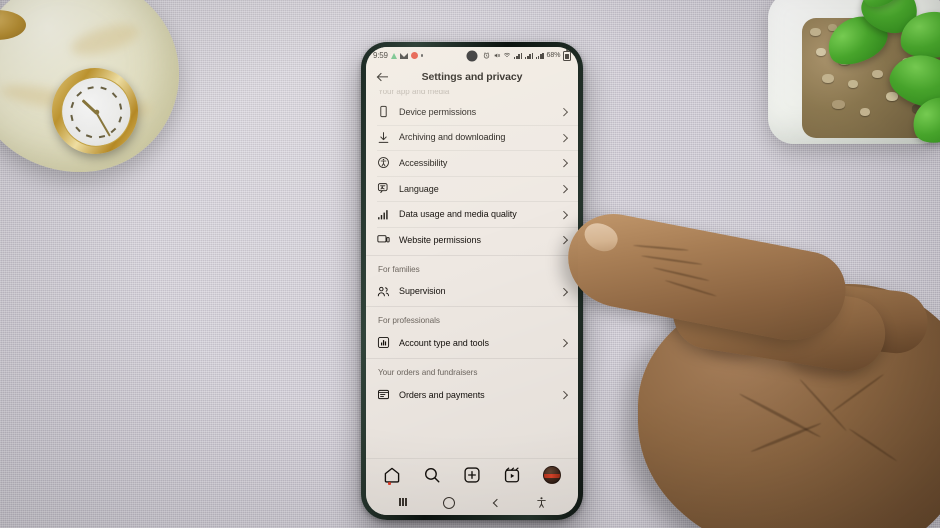 Image resolution: width=940 pixels, height=528 pixels. I want to click on settings-row-label: Archiving and downloading, so click(452, 137).